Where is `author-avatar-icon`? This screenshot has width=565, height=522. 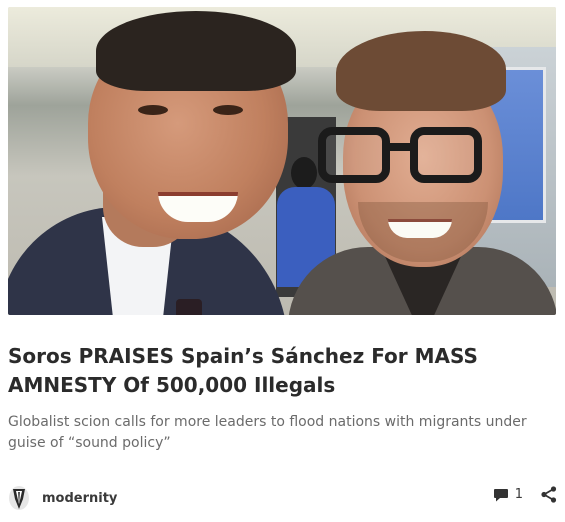 author-avatar-icon is located at coordinates (19, 498).